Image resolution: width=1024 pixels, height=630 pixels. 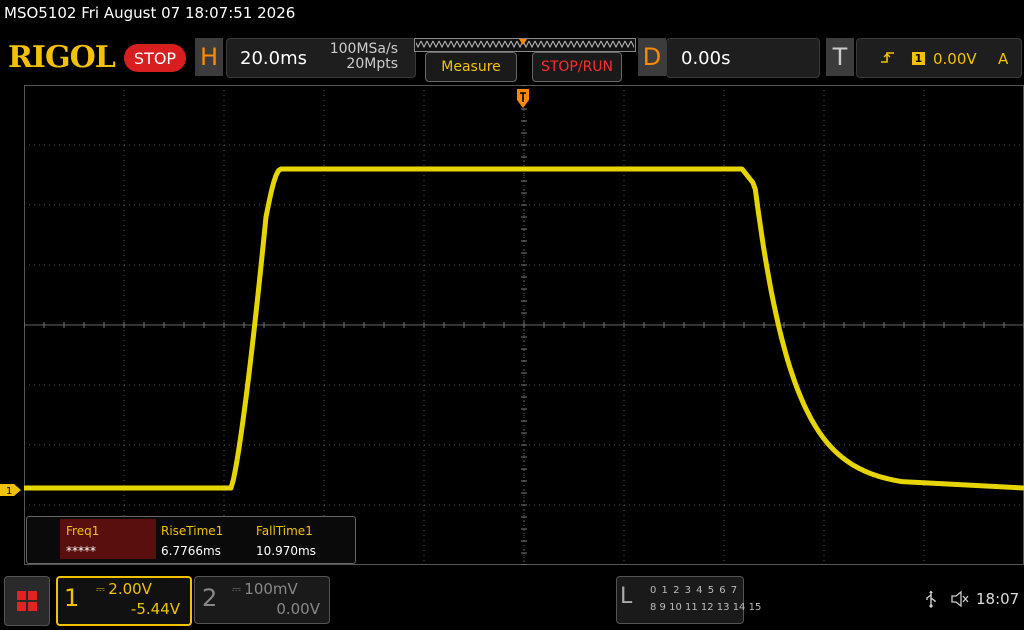 I want to click on trigger-position-marker, so click(x=523, y=101).